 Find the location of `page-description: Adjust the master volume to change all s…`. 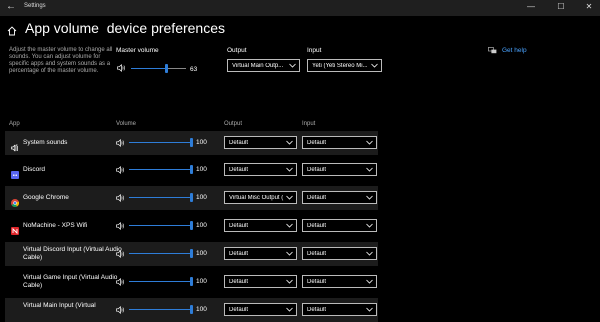

page-description: Adjust the master volume to change all s… is located at coordinates (61, 60).